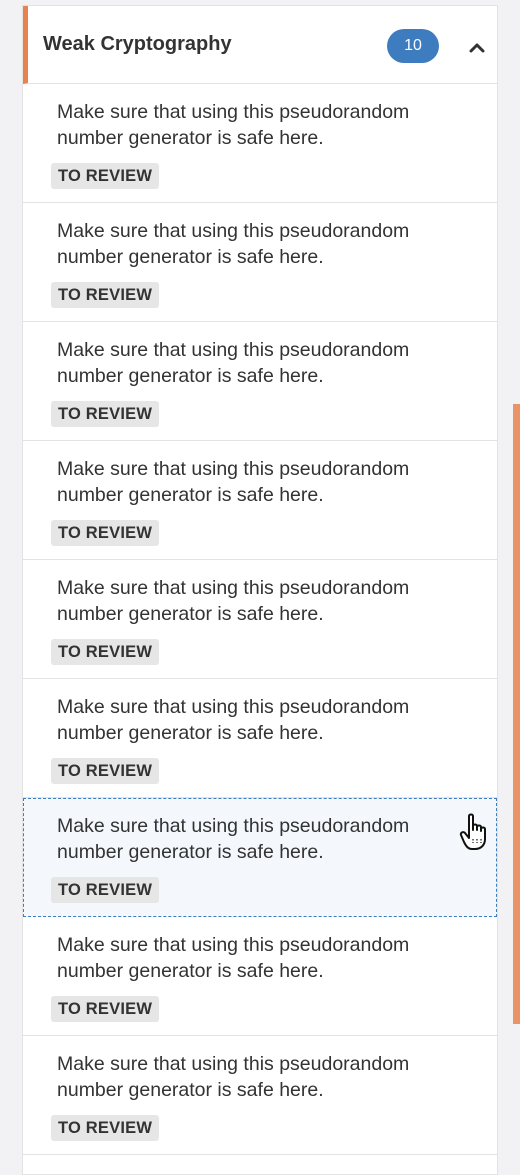  What do you see at coordinates (413, 46) in the screenshot?
I see `hotspot-count-badge: 10` at bounding box center [413, 46].